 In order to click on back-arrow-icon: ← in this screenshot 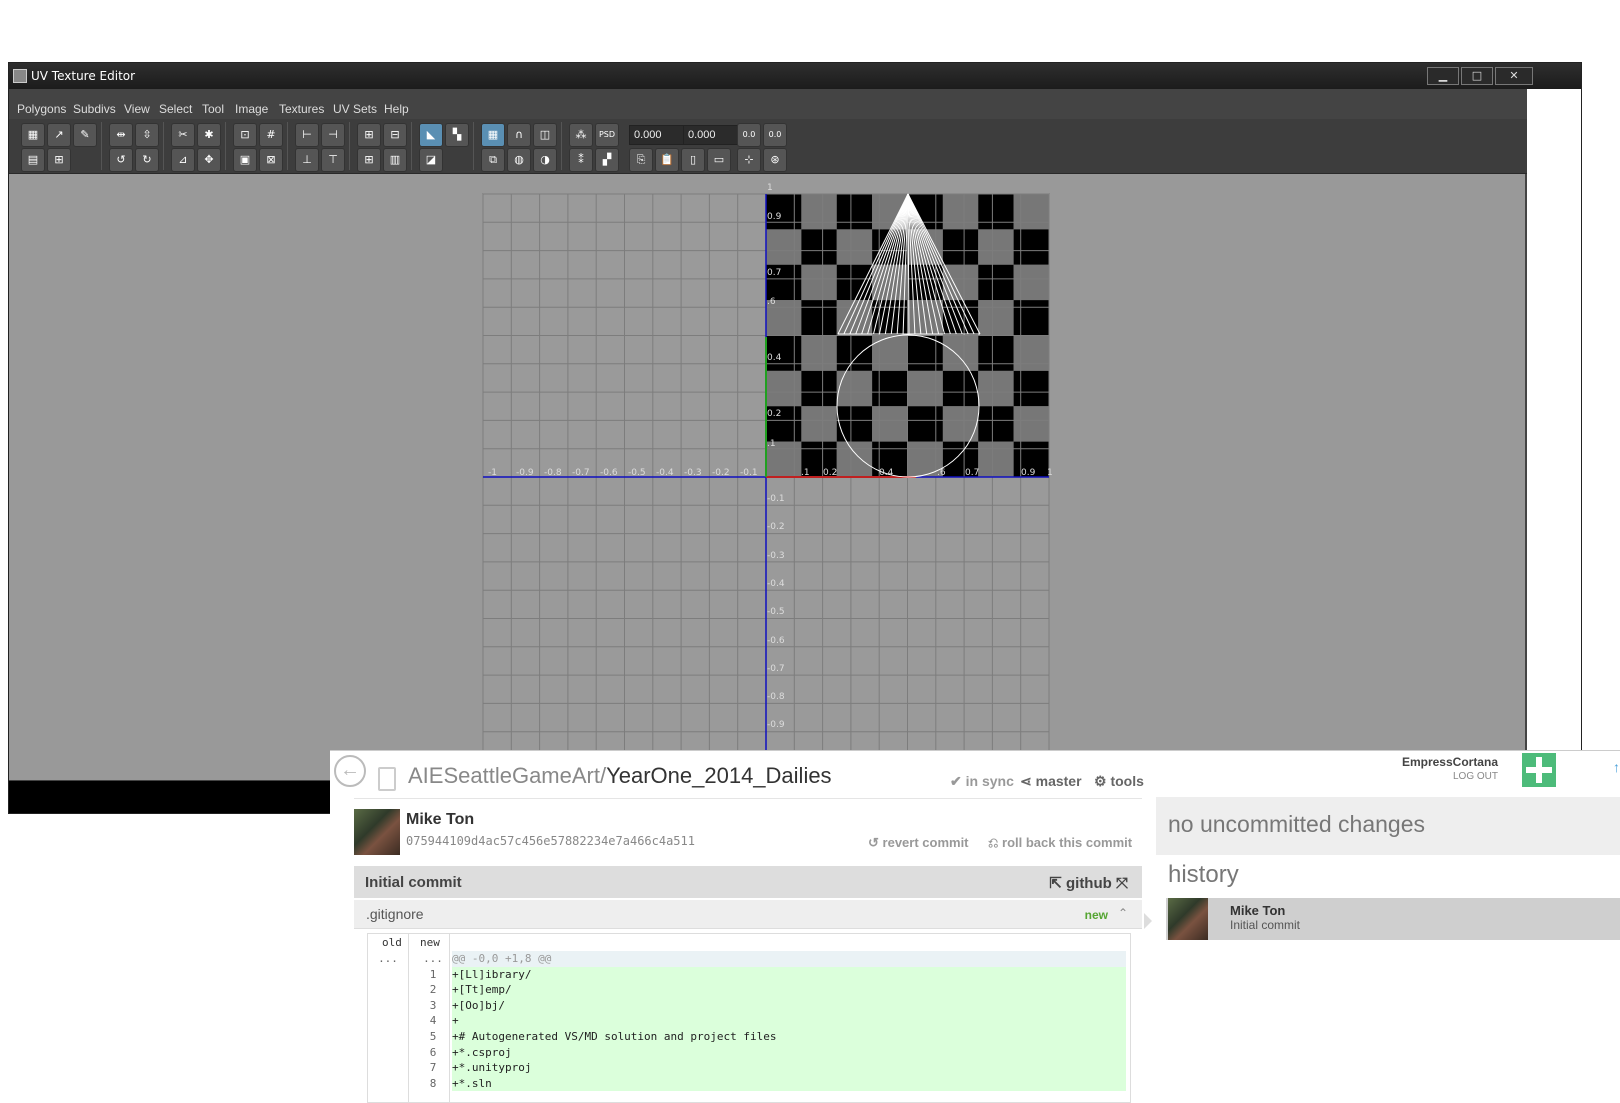, I will do `click(350, 771)`.